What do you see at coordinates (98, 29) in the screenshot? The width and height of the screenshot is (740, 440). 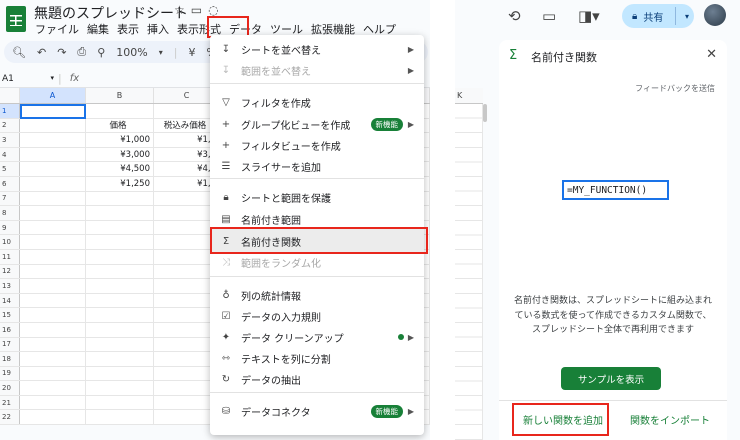 I see `menu-item-1: 編集` at bounding box center [98, 29].